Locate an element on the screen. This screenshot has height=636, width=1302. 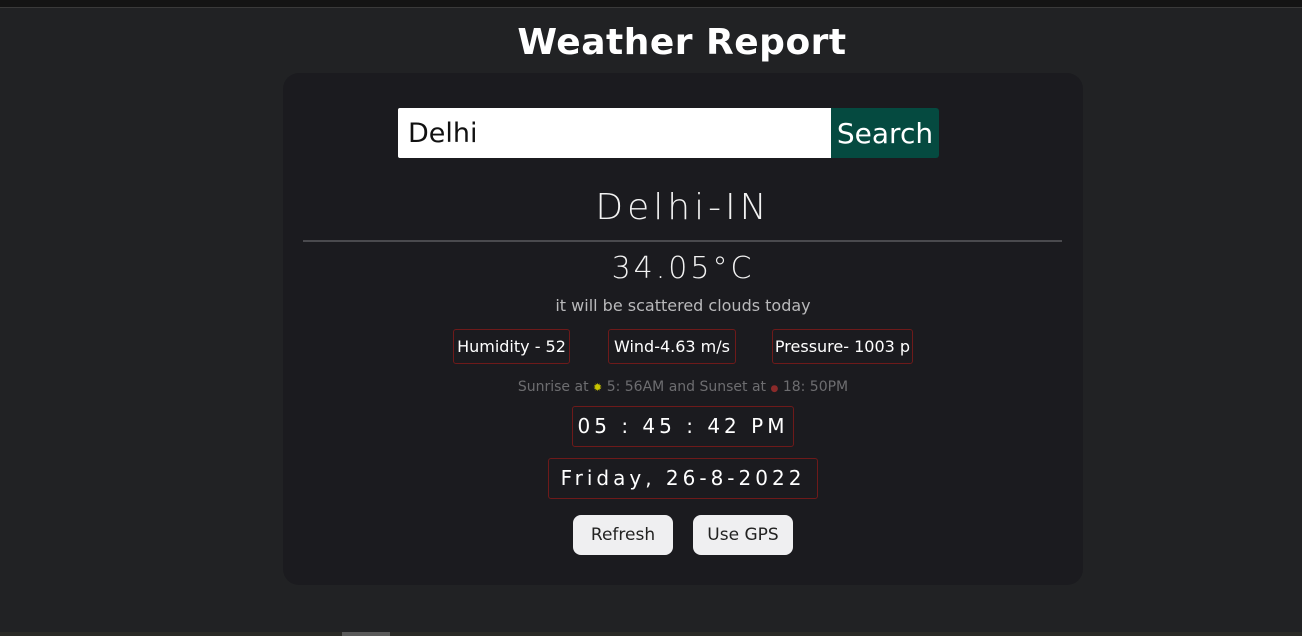
sun-icon: ✹ is located at coordinates (598, 387).